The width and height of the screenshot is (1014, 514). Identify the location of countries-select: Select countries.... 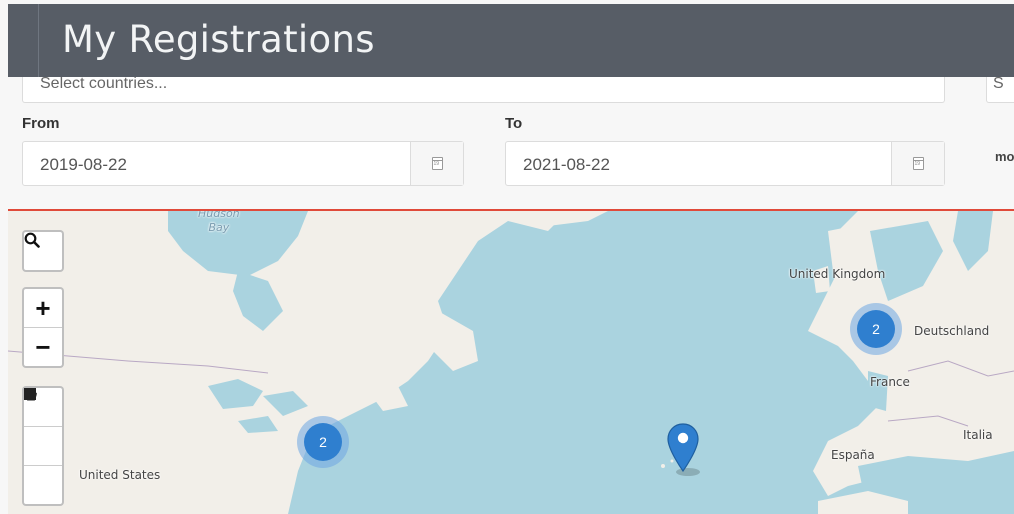
(483, 88).